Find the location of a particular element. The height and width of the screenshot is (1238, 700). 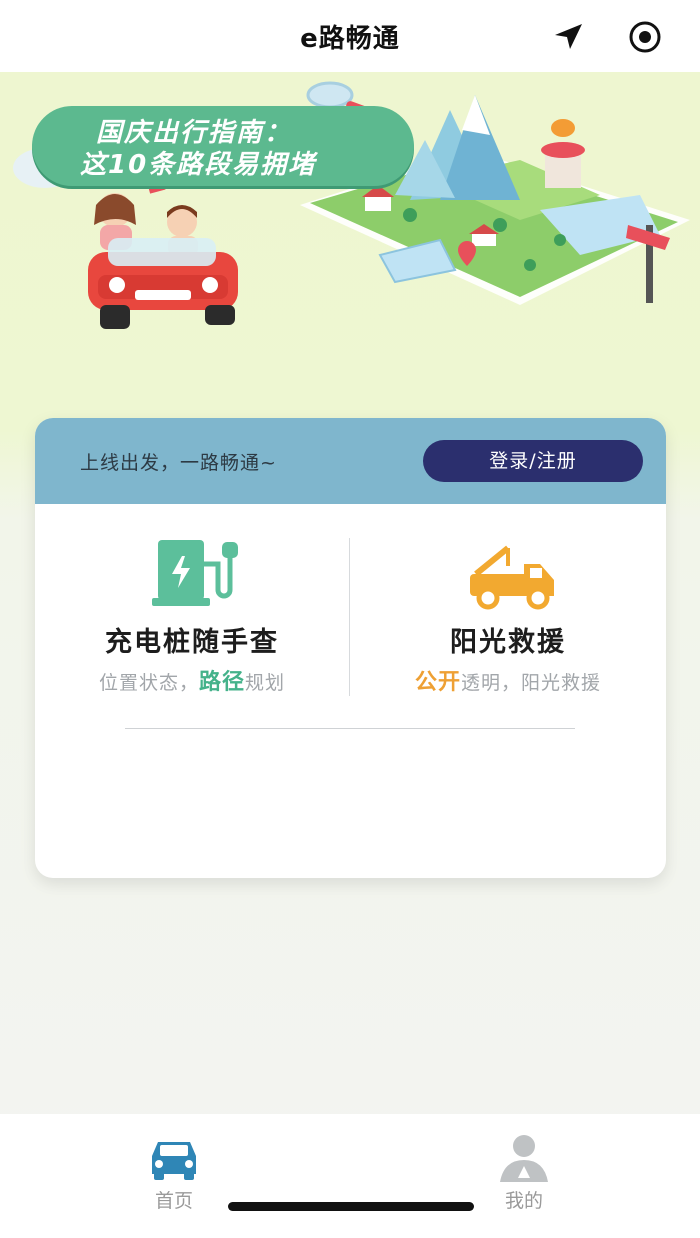

app-title: e路畅通 is located at coordinates (350, 39).